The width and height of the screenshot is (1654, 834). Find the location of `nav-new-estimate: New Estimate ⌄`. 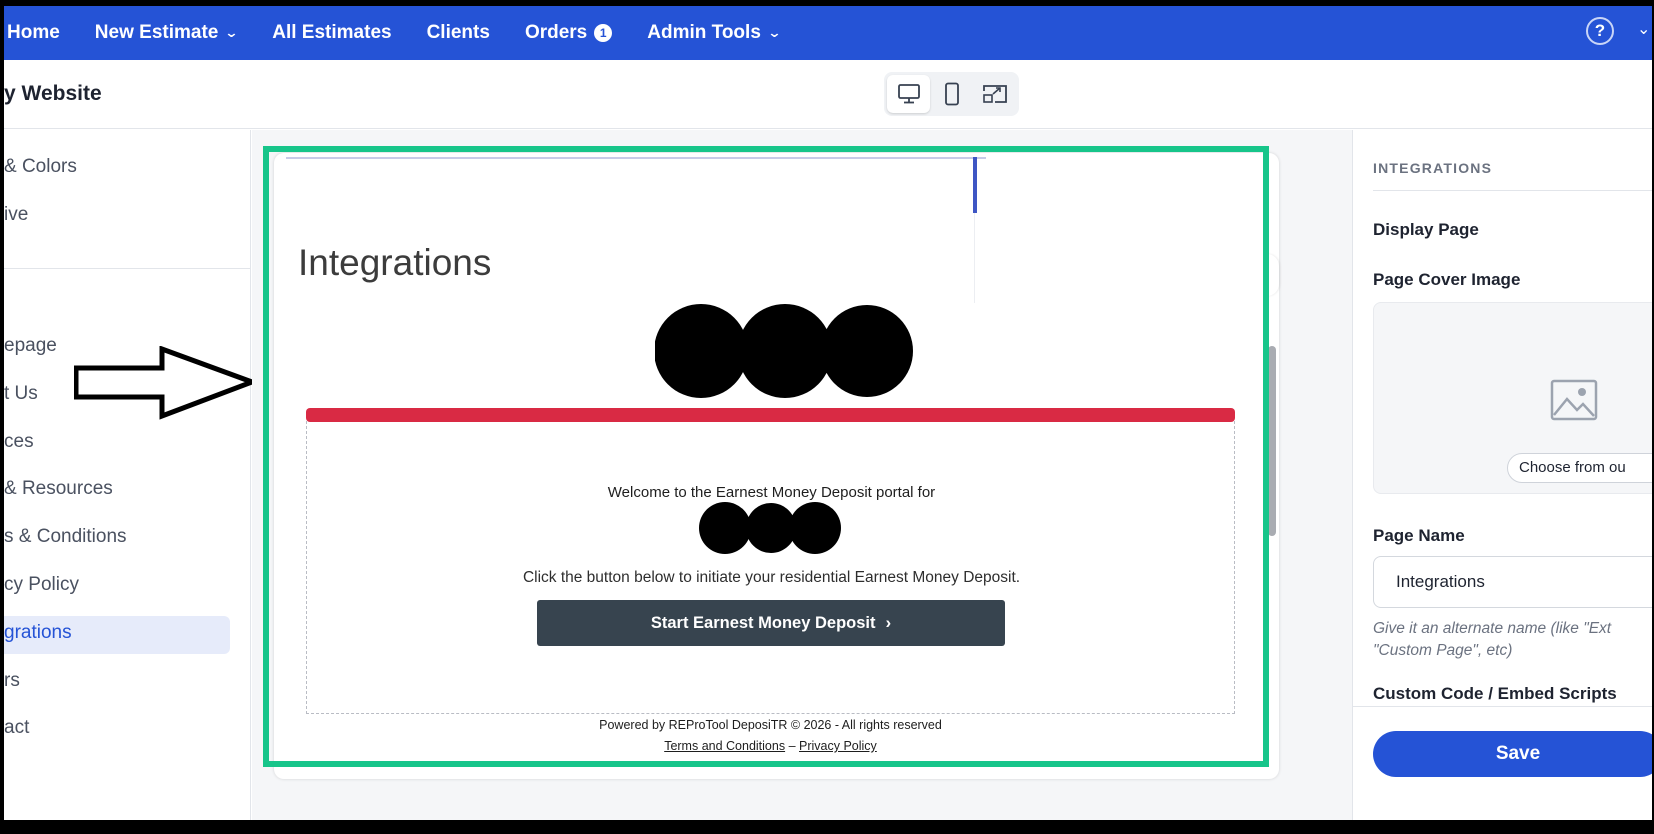

nav-new-estimate: New Estimate ⌄ is located at coordinates (166, 33).